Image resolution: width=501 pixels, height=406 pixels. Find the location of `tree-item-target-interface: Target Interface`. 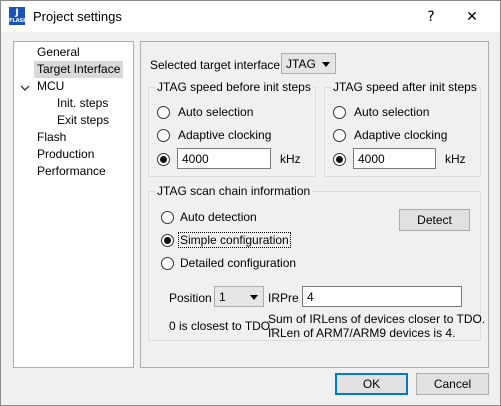

tree-item-target-interface: Target Interface is located at coordinates (79, 69).